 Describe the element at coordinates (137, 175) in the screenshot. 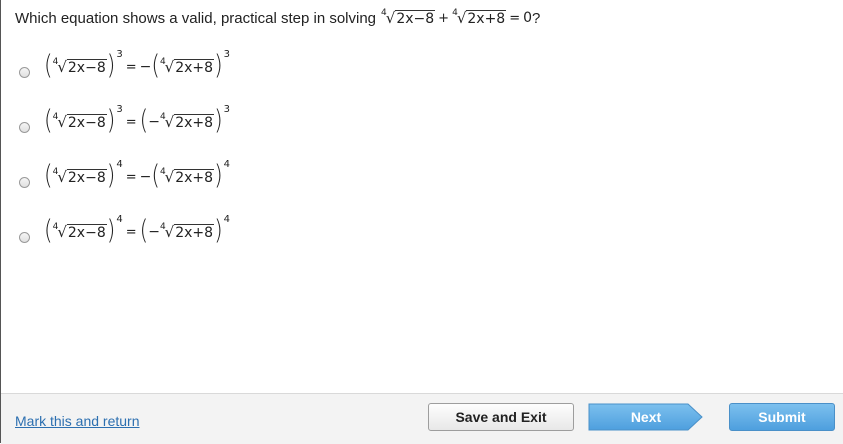

I see `choice-equation: ( 4 √ 2x−8 ) 4 = − ( 4 √ 2x+8 ) 4` at that location.